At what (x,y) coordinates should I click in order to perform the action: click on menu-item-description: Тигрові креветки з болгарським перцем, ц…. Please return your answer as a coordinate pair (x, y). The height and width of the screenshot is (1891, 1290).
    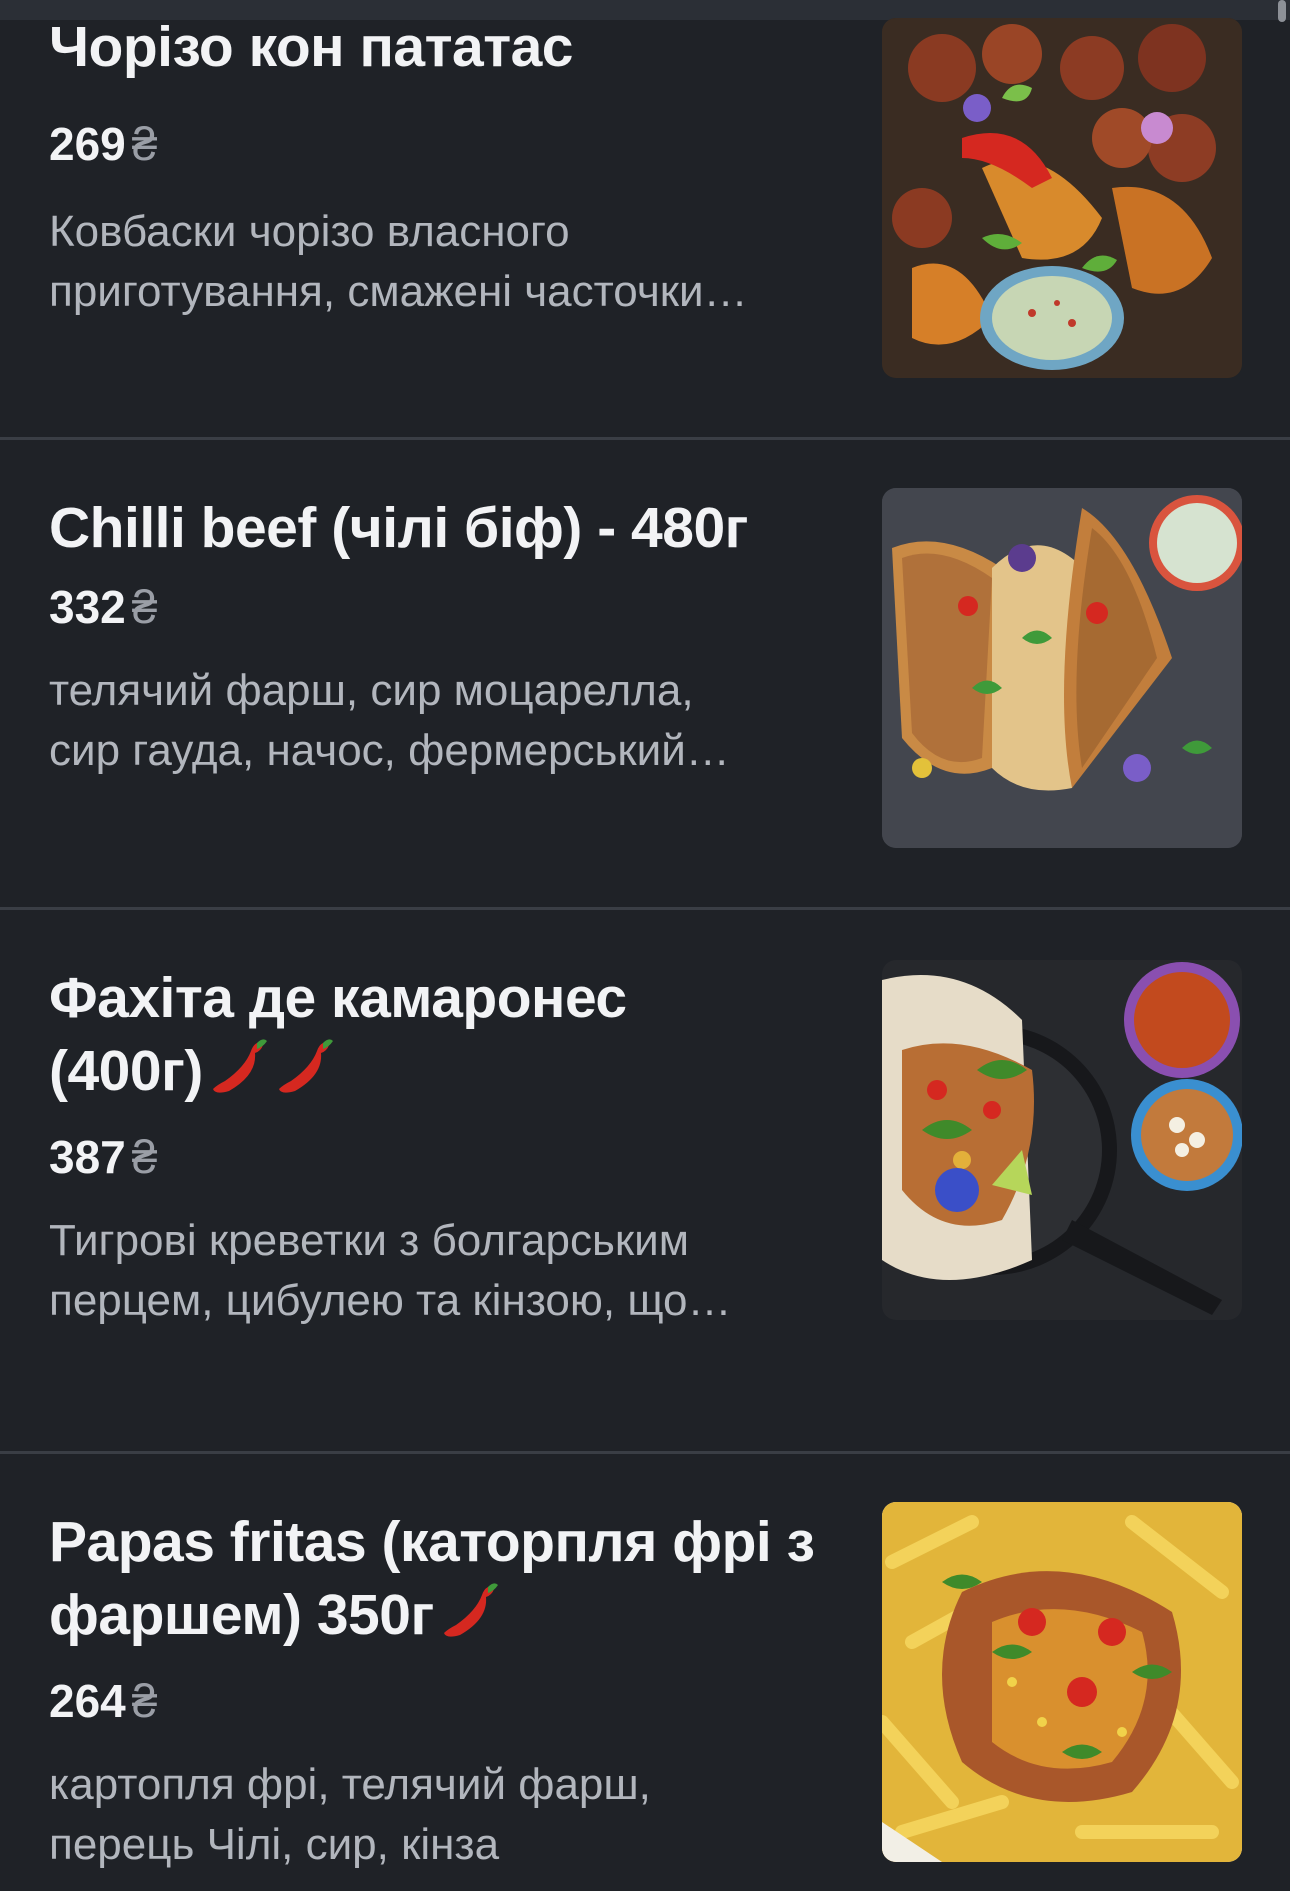
    Looking at the image, I should click on (444, 1271).